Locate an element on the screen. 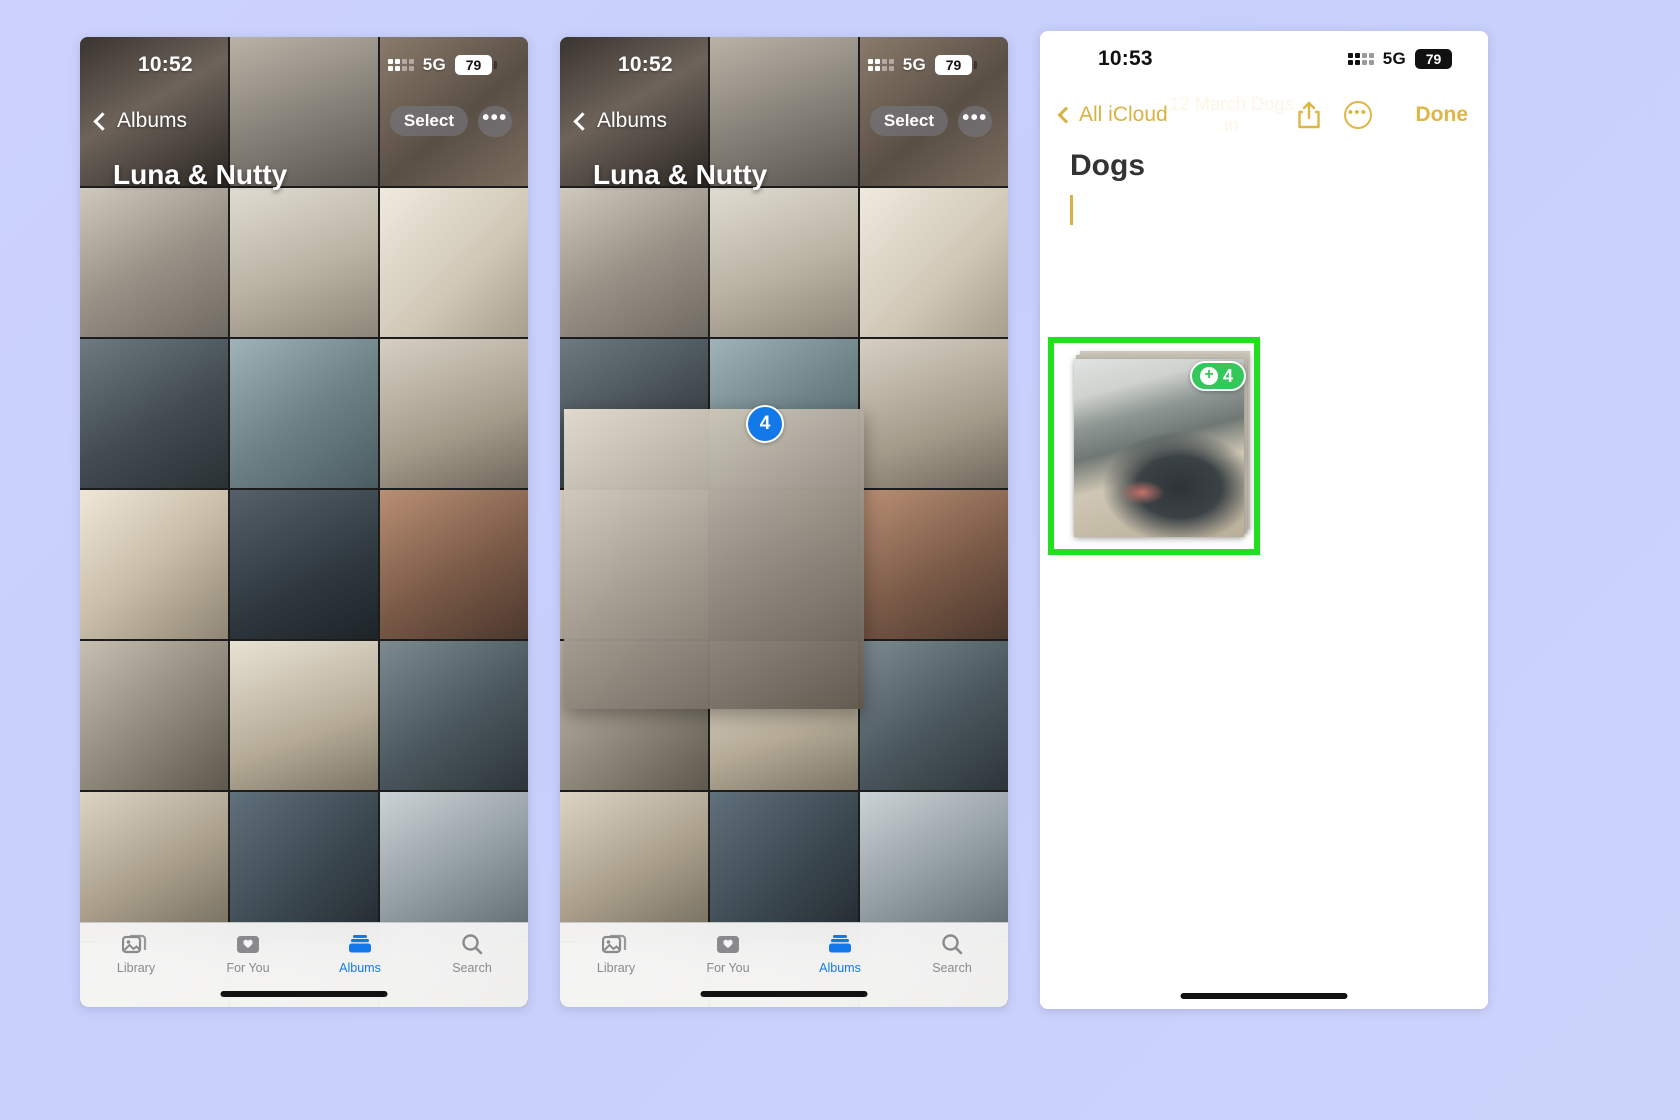 This screenshot has width=1680, height=1120. plus-icon: + is located at coordinates (1208, 376).